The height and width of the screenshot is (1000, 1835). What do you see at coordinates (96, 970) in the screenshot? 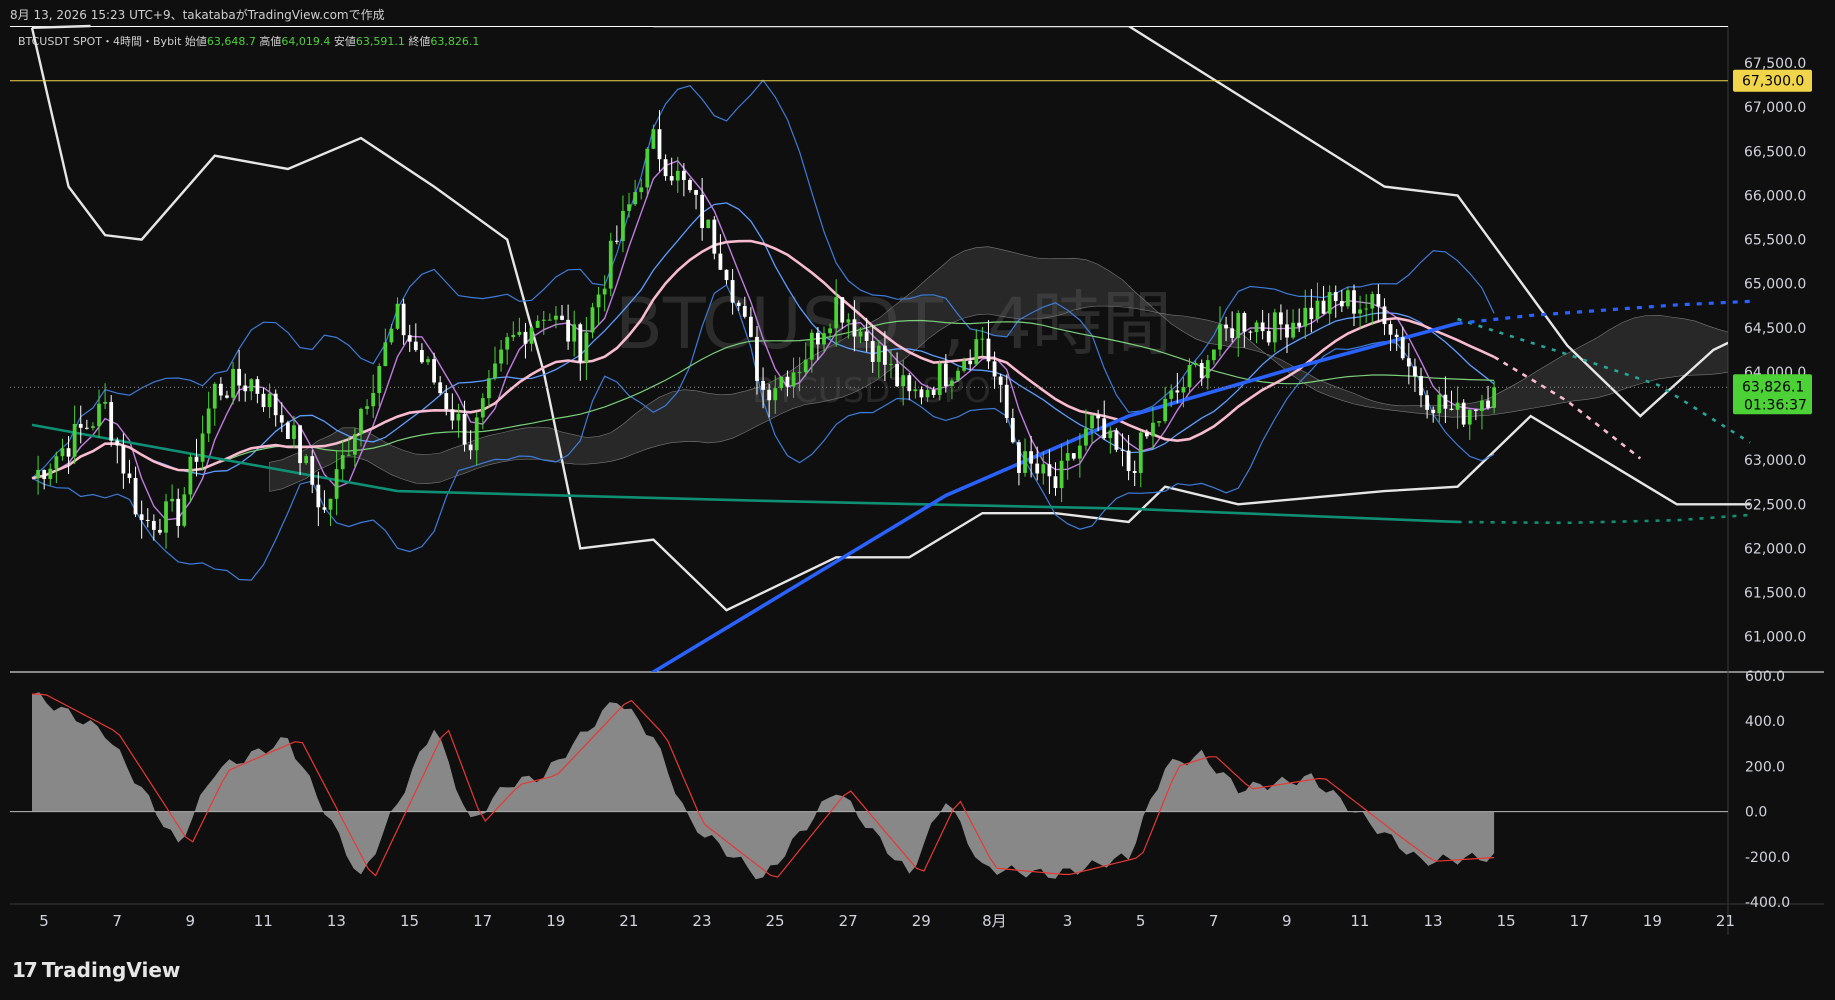
I see `tradingview-logo: 17 TradingView` at bounding box center [96, 970].